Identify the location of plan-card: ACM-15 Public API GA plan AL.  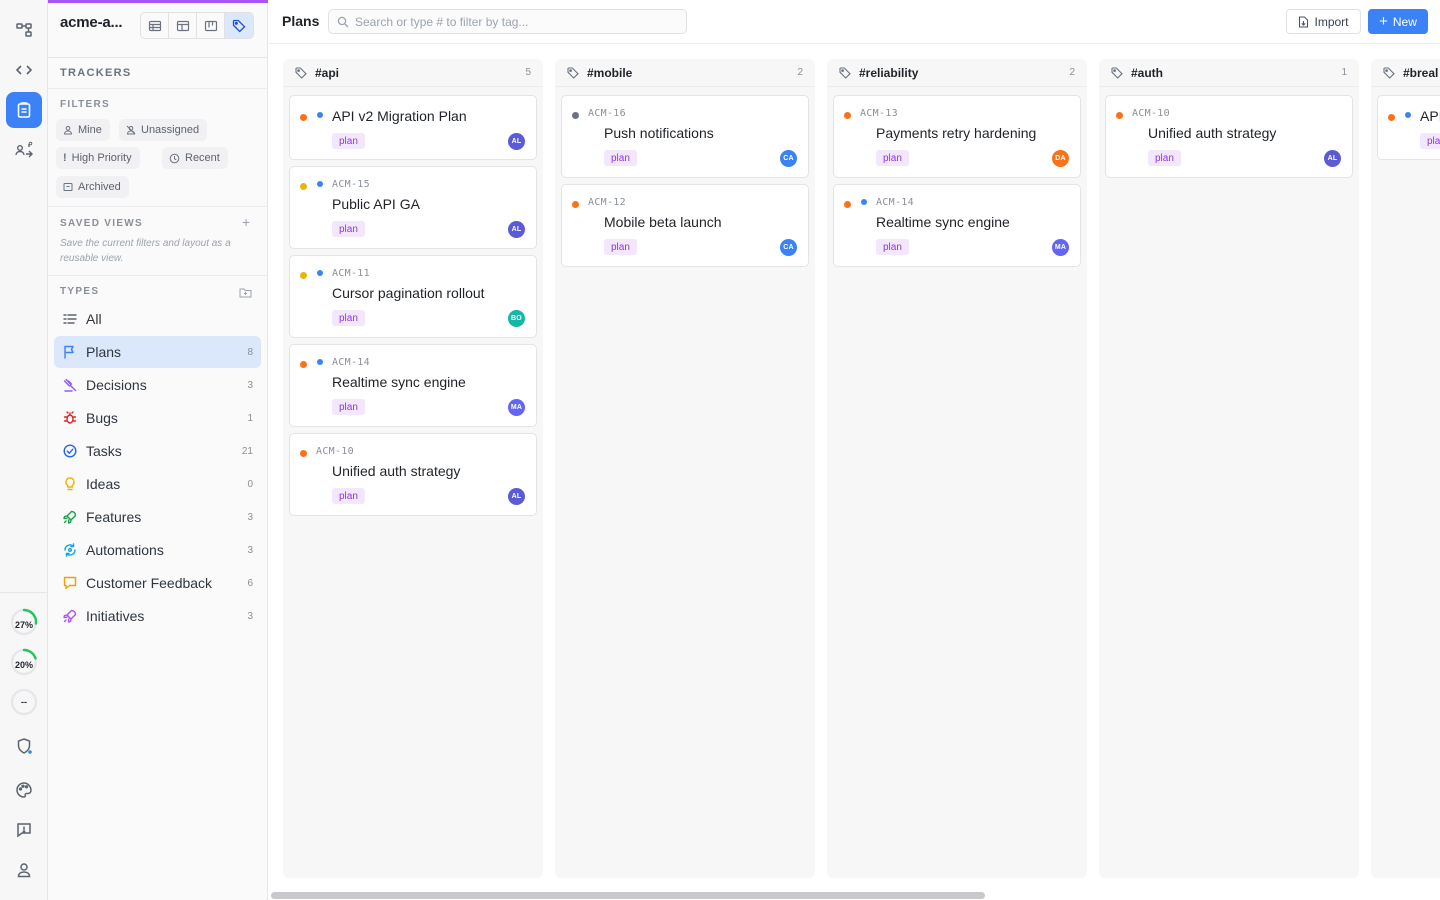
(413, 207).